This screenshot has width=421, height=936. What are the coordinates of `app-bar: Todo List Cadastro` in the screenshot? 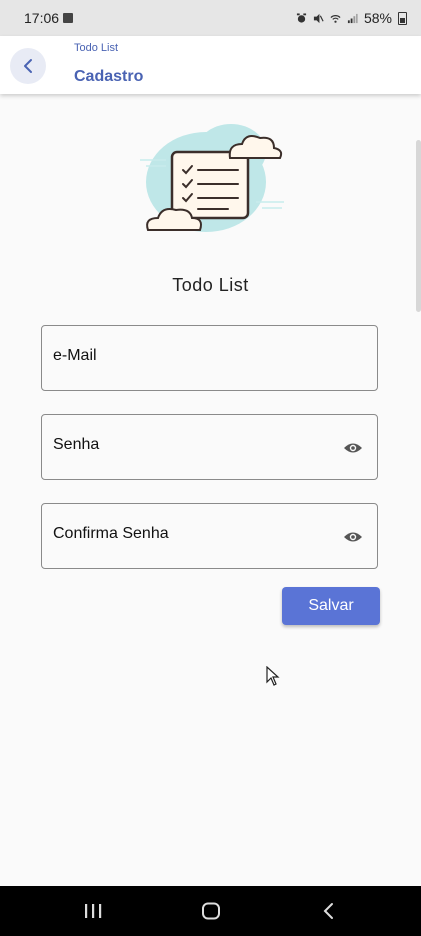 It's located at (210, 65).